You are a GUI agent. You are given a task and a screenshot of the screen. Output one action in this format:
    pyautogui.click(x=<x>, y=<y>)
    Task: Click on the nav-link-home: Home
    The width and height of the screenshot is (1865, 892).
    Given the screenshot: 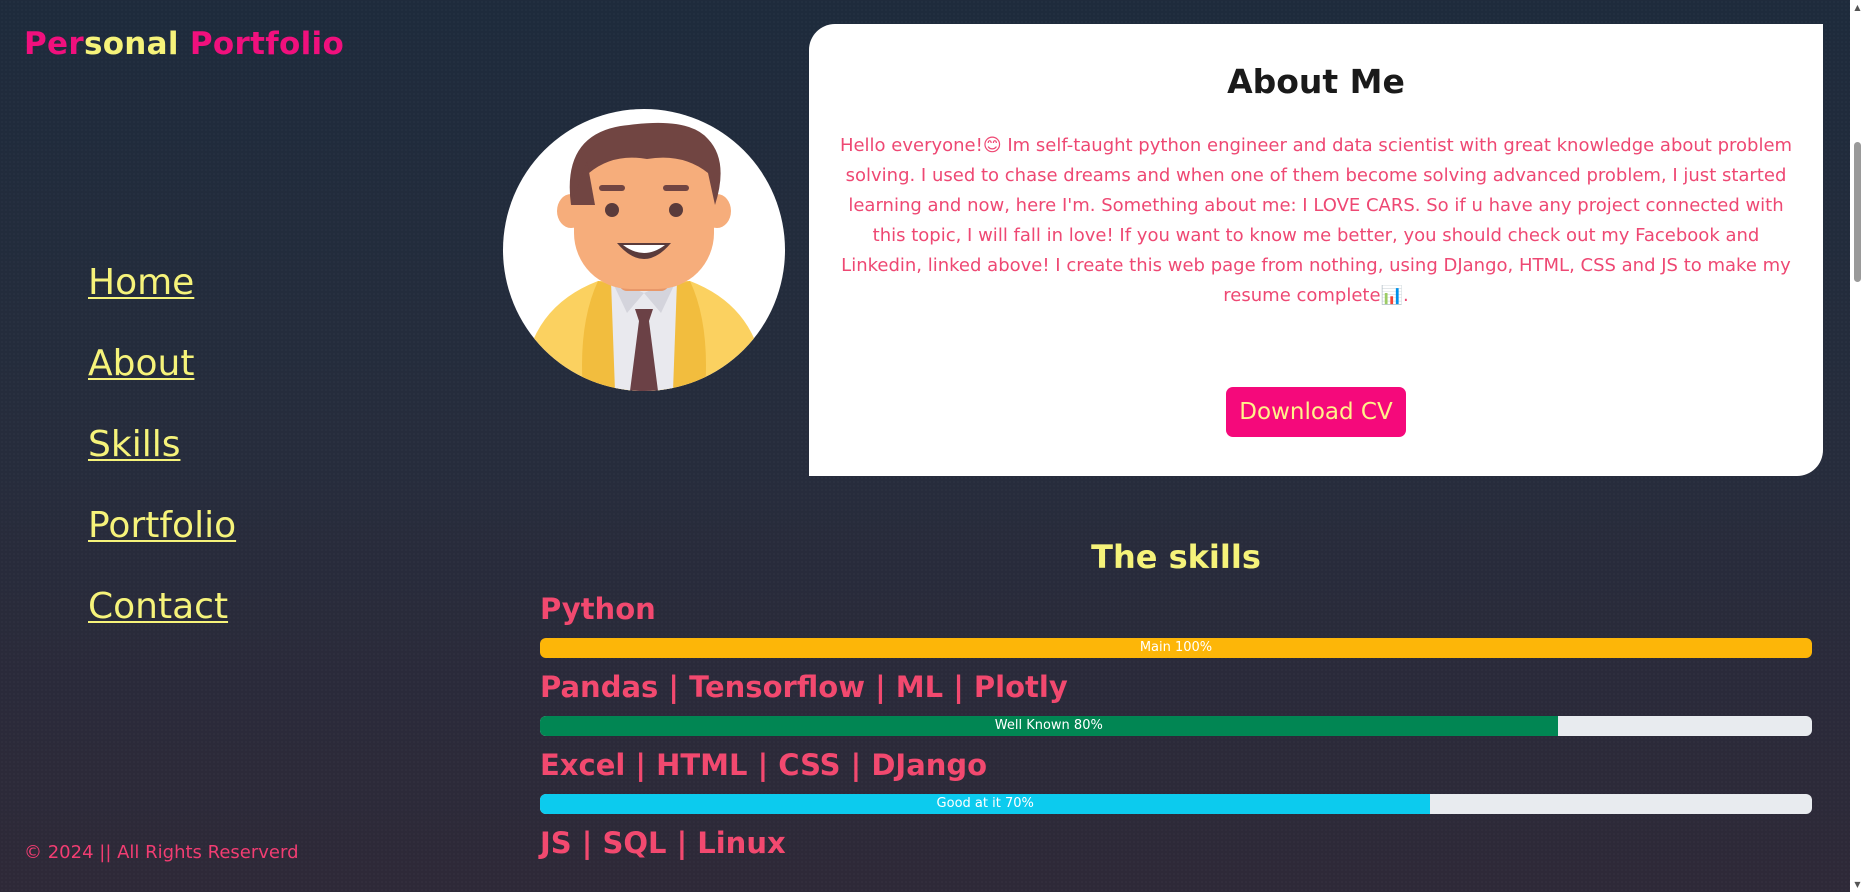 What is the action you would take?
    pyautogui.click(x=141, y=282)
    